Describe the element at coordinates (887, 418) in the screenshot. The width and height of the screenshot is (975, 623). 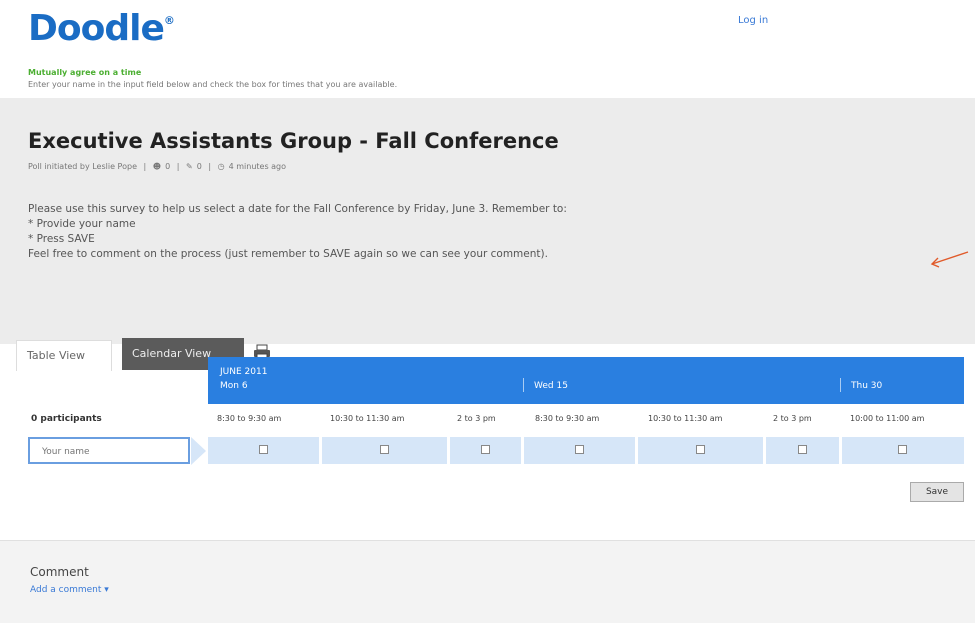
I see `time-slot-label: 10:00 to 11:00 am` at that location.